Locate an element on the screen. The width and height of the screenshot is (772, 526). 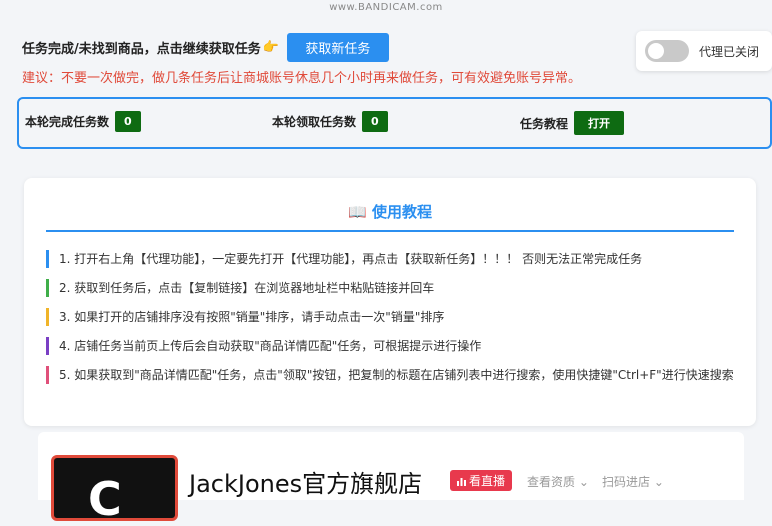
stats-panel: 本轮完成任务数 0 本轮领取任务数 0 任务教程 打开 is located at coordinates (394, 123).